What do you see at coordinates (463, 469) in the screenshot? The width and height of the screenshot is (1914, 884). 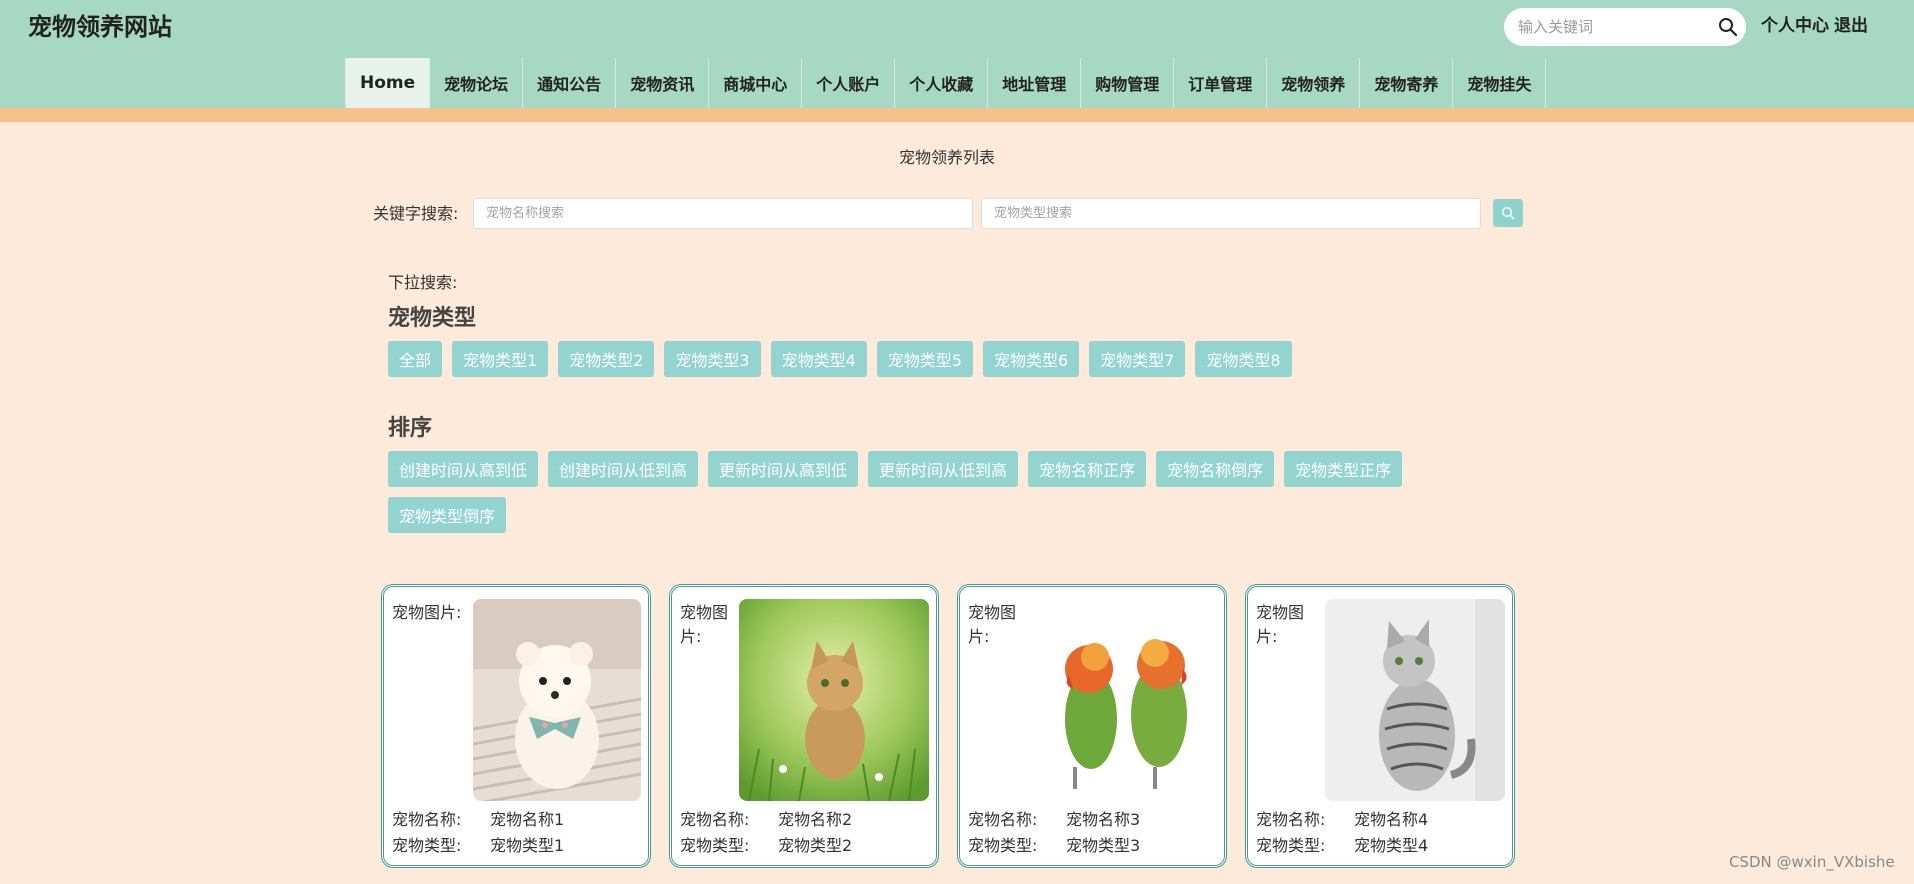 I see `sort-chip: 创建时间从高到低` at bounding box center [463, 469].